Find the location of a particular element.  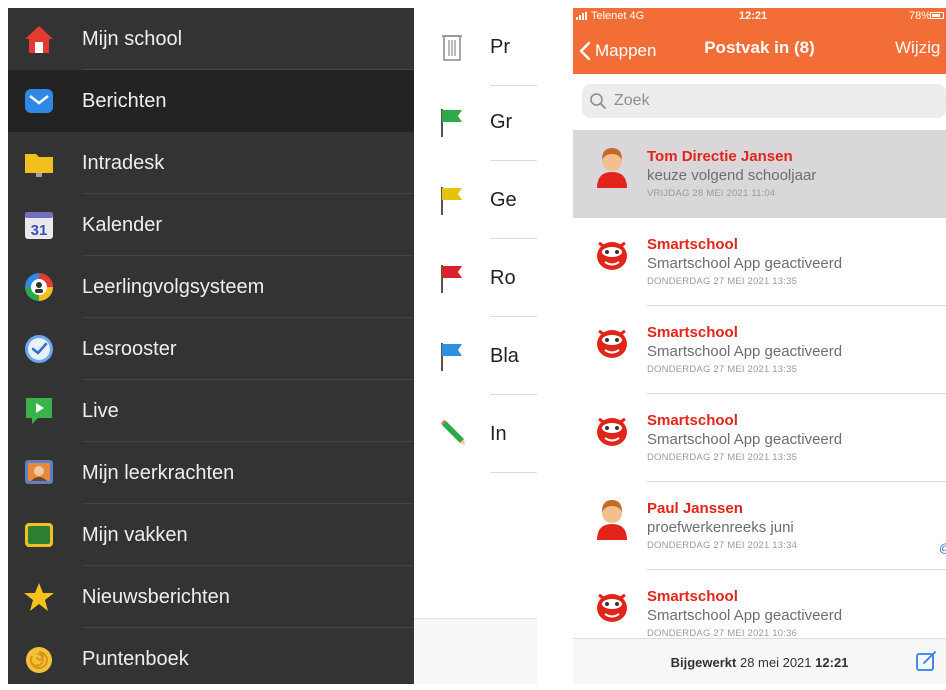

bottom-toolbar: Bijgewerkt 28 mei 2021 12:21 is located at coordinates (759, 661).